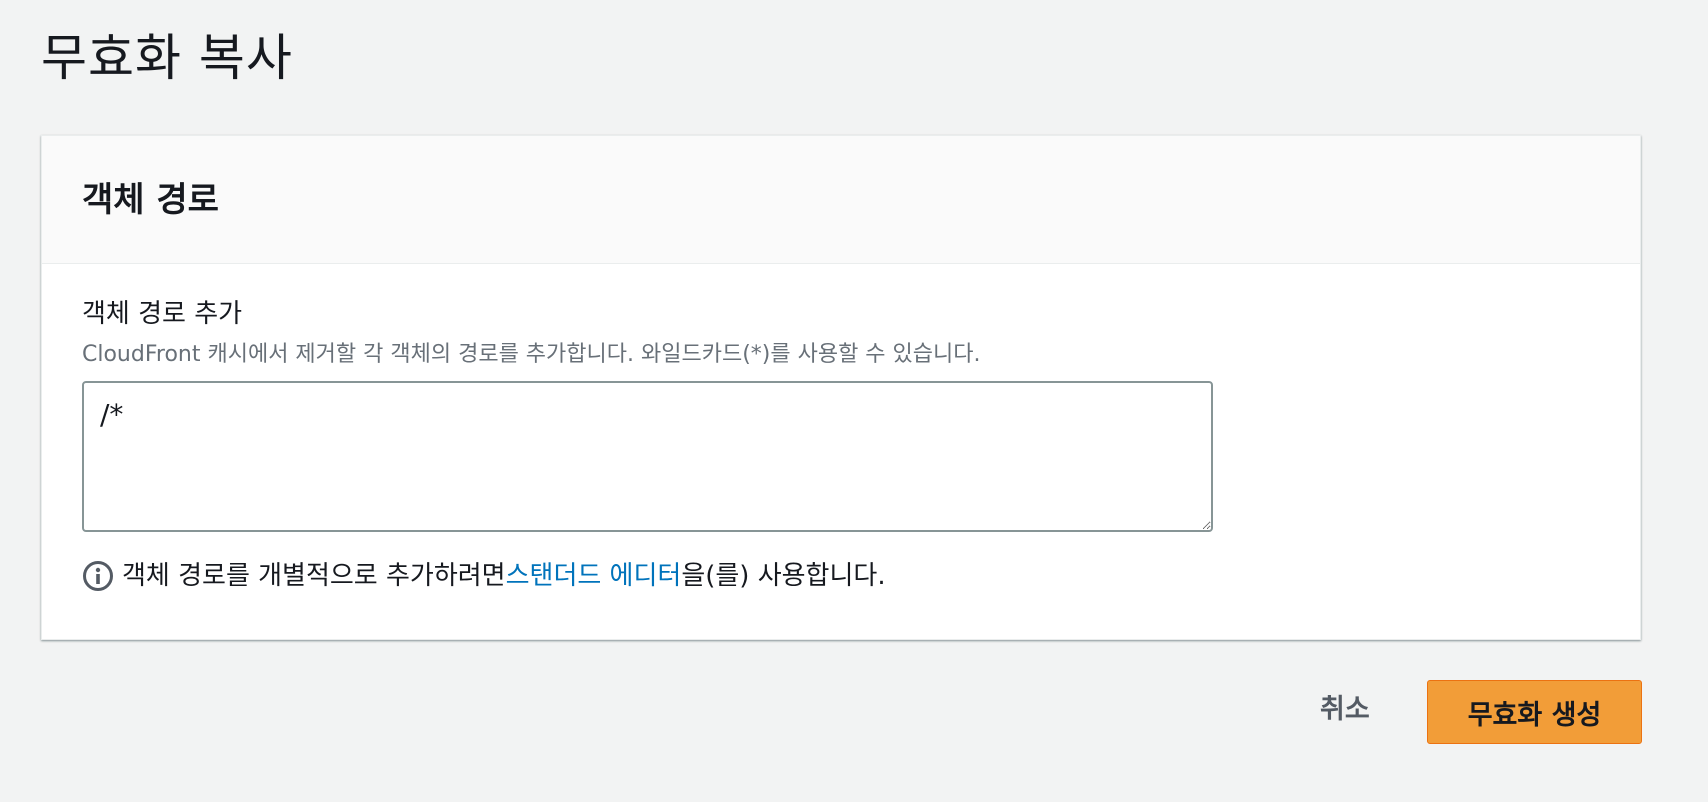  Describe the element at coordinates (167, 58) in the screenshot. I see `page-title: 무효화 복사` at that location.